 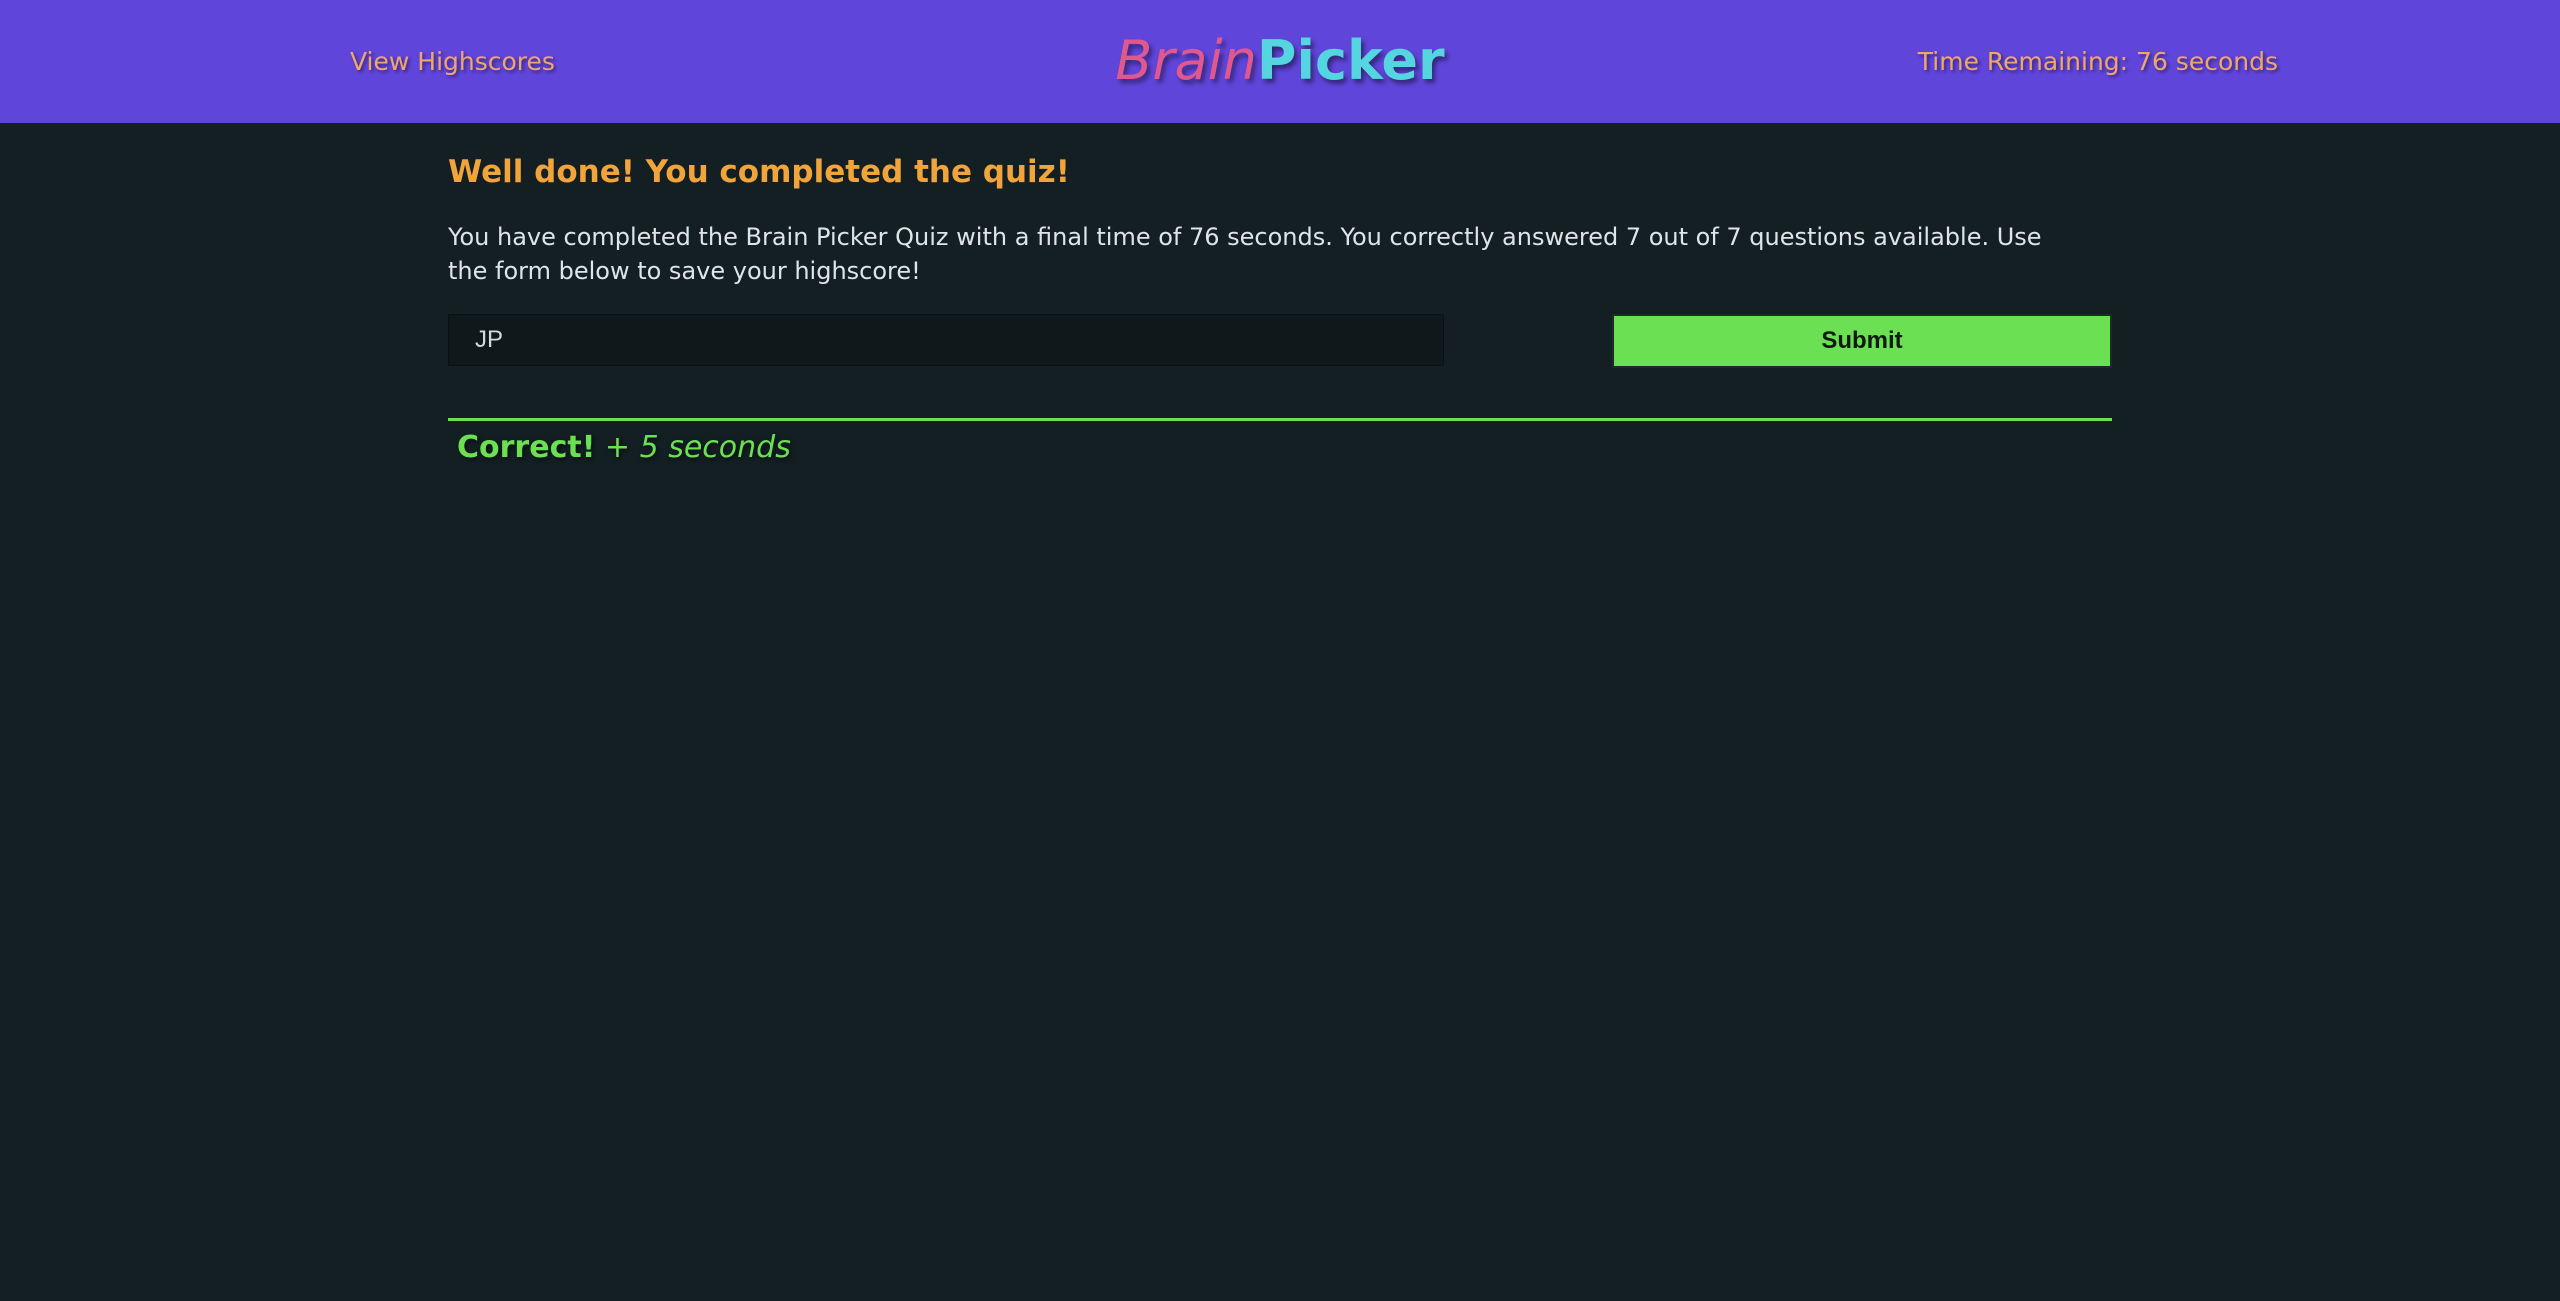 What do you see at coordinates (759, 172) in the screenshot?
I see `completion-heading: Well done! You completed the quiz!` at bounding box center [759, 172].